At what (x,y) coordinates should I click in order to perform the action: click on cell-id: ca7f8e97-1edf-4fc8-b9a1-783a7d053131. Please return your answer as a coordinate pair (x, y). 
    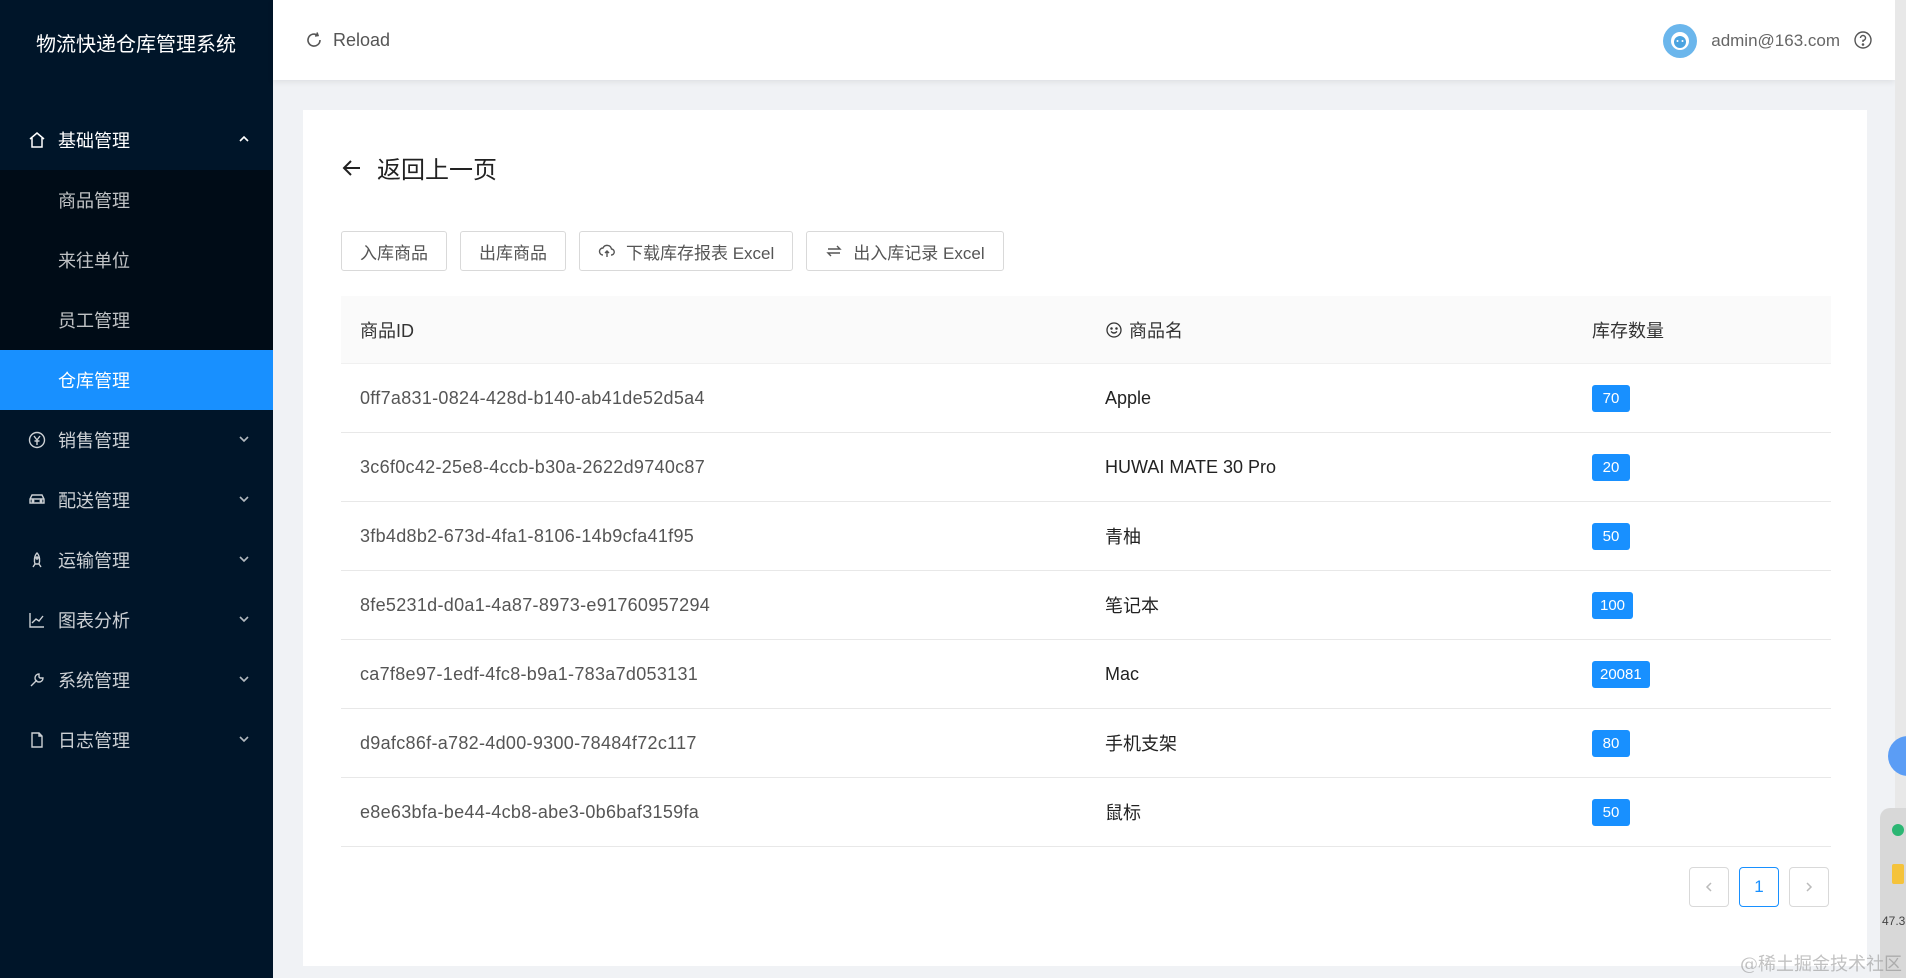
    Looking at the image, I should click on (529, 673).